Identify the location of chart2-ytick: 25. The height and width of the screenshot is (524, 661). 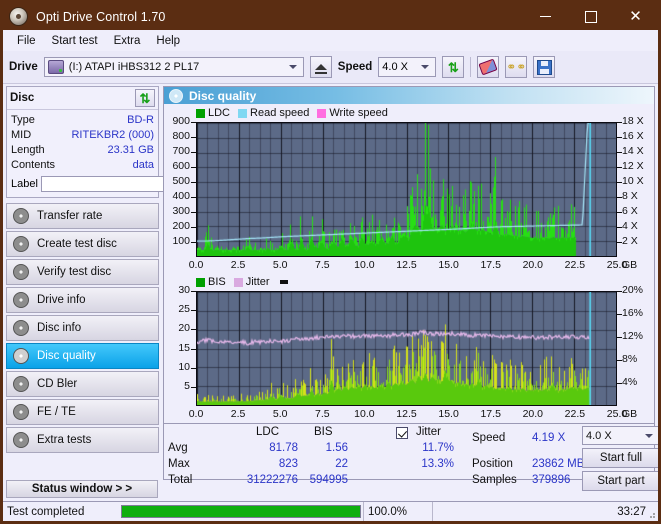
(184, 309).